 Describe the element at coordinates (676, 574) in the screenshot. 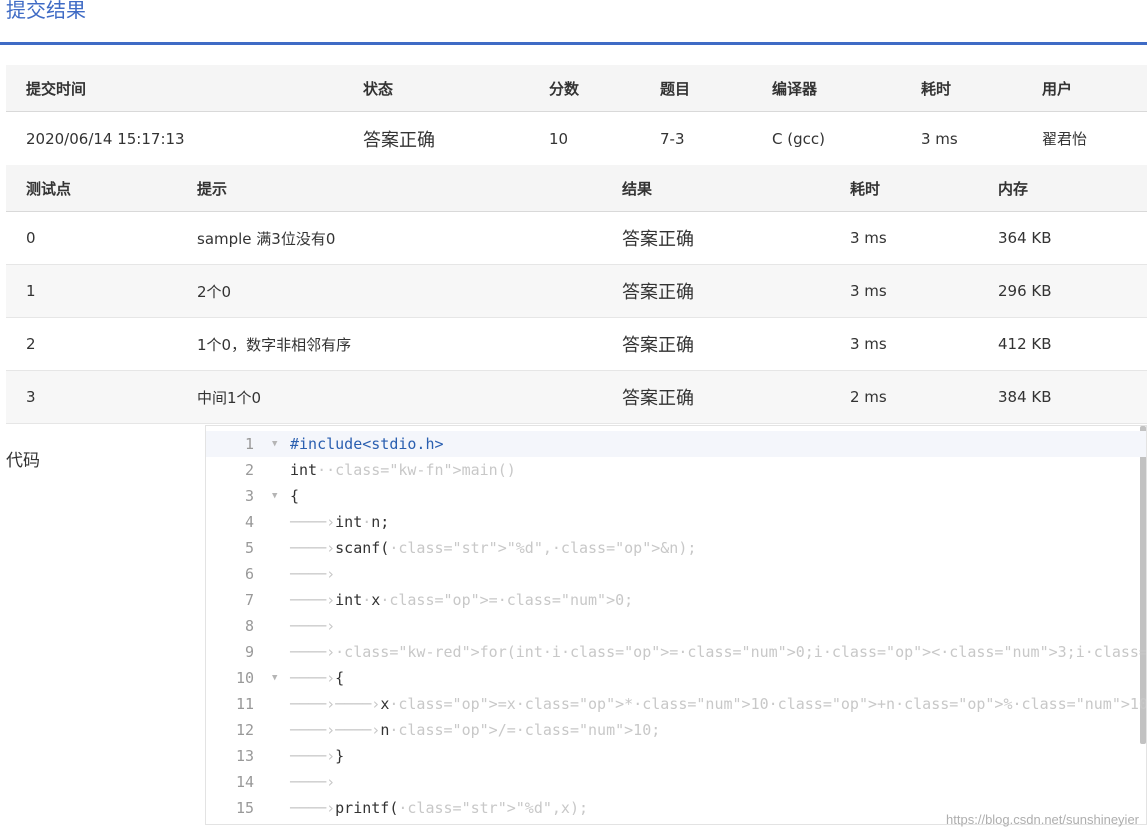

I see `code-line: 6 ────›` at that location.